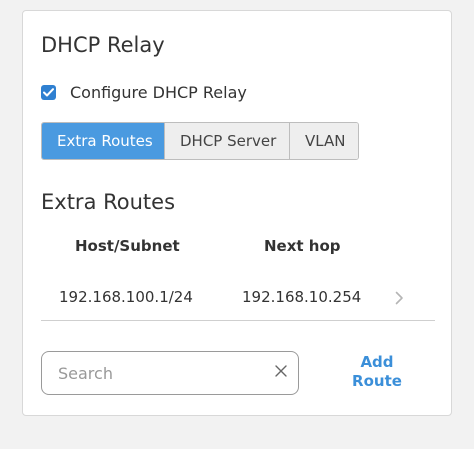 This screenshot has height=449, width=474. Describe the element at coordinates (377, 381) in the screenshot. I see `add-route-label-line2: Route` at that location.